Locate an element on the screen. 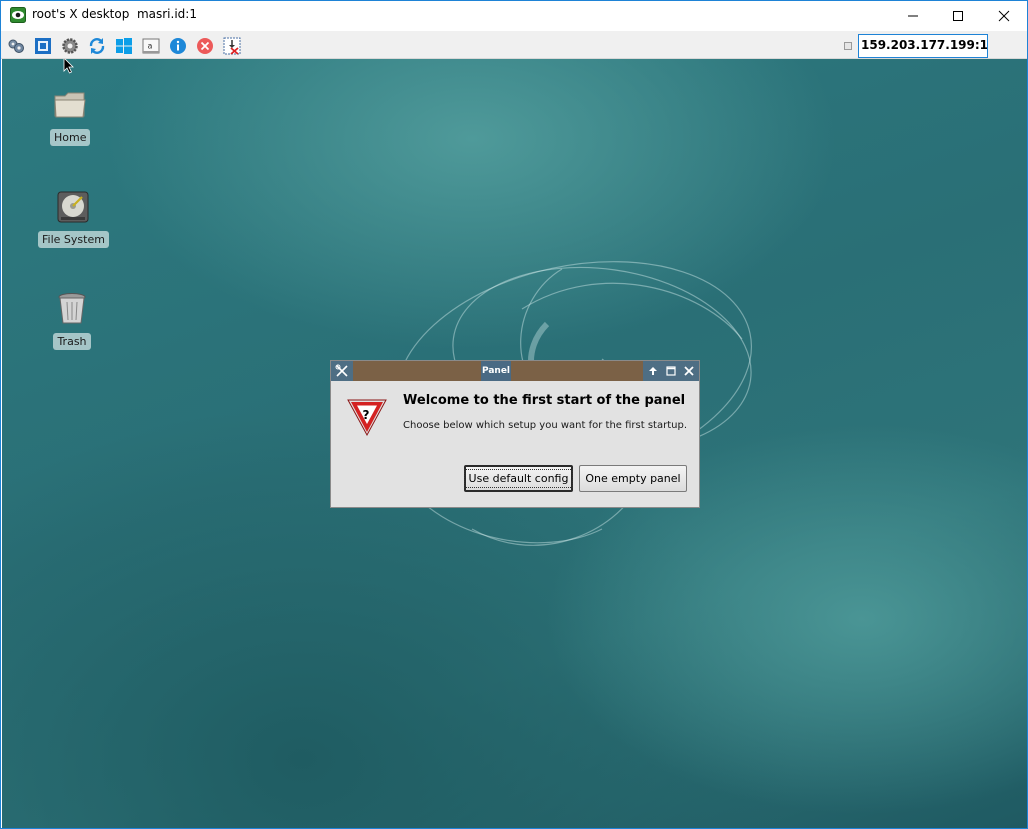  windows-key-icon is located at coordinates (124, 46).